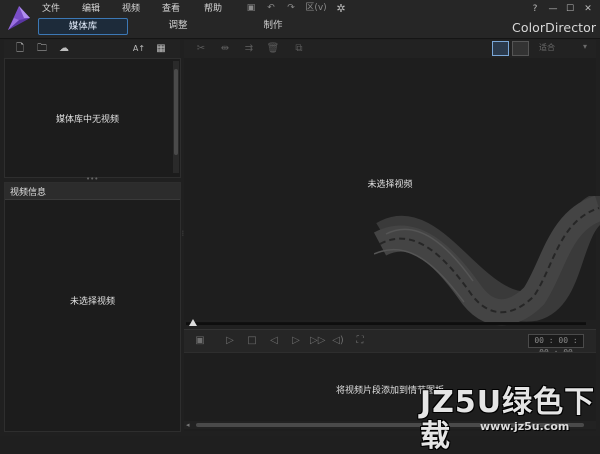 The width and height of the screenshot is (600, 454). Describe the element at coordinates (500, 48) in the screenshot. I see `single-view-button` at that location.